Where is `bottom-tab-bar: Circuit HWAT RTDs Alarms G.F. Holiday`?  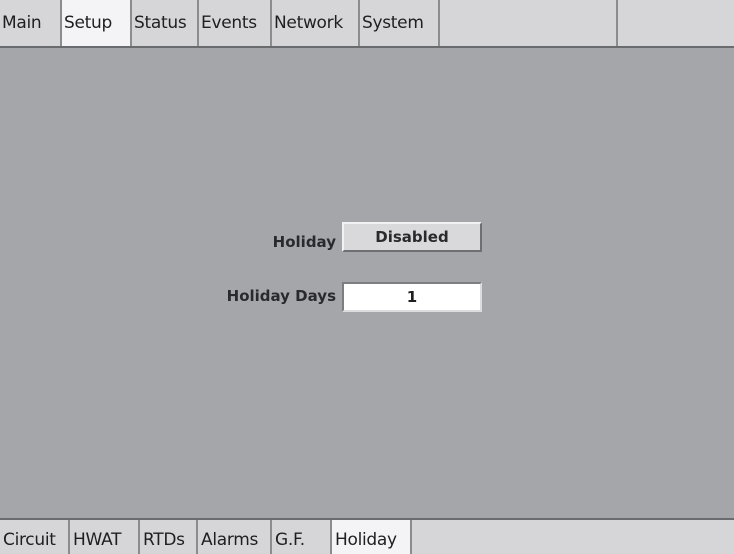
bottom-tab-bar: Circuit HWAT RTDs Alarms G.F. Holiday is located at coordinates (367, 536).